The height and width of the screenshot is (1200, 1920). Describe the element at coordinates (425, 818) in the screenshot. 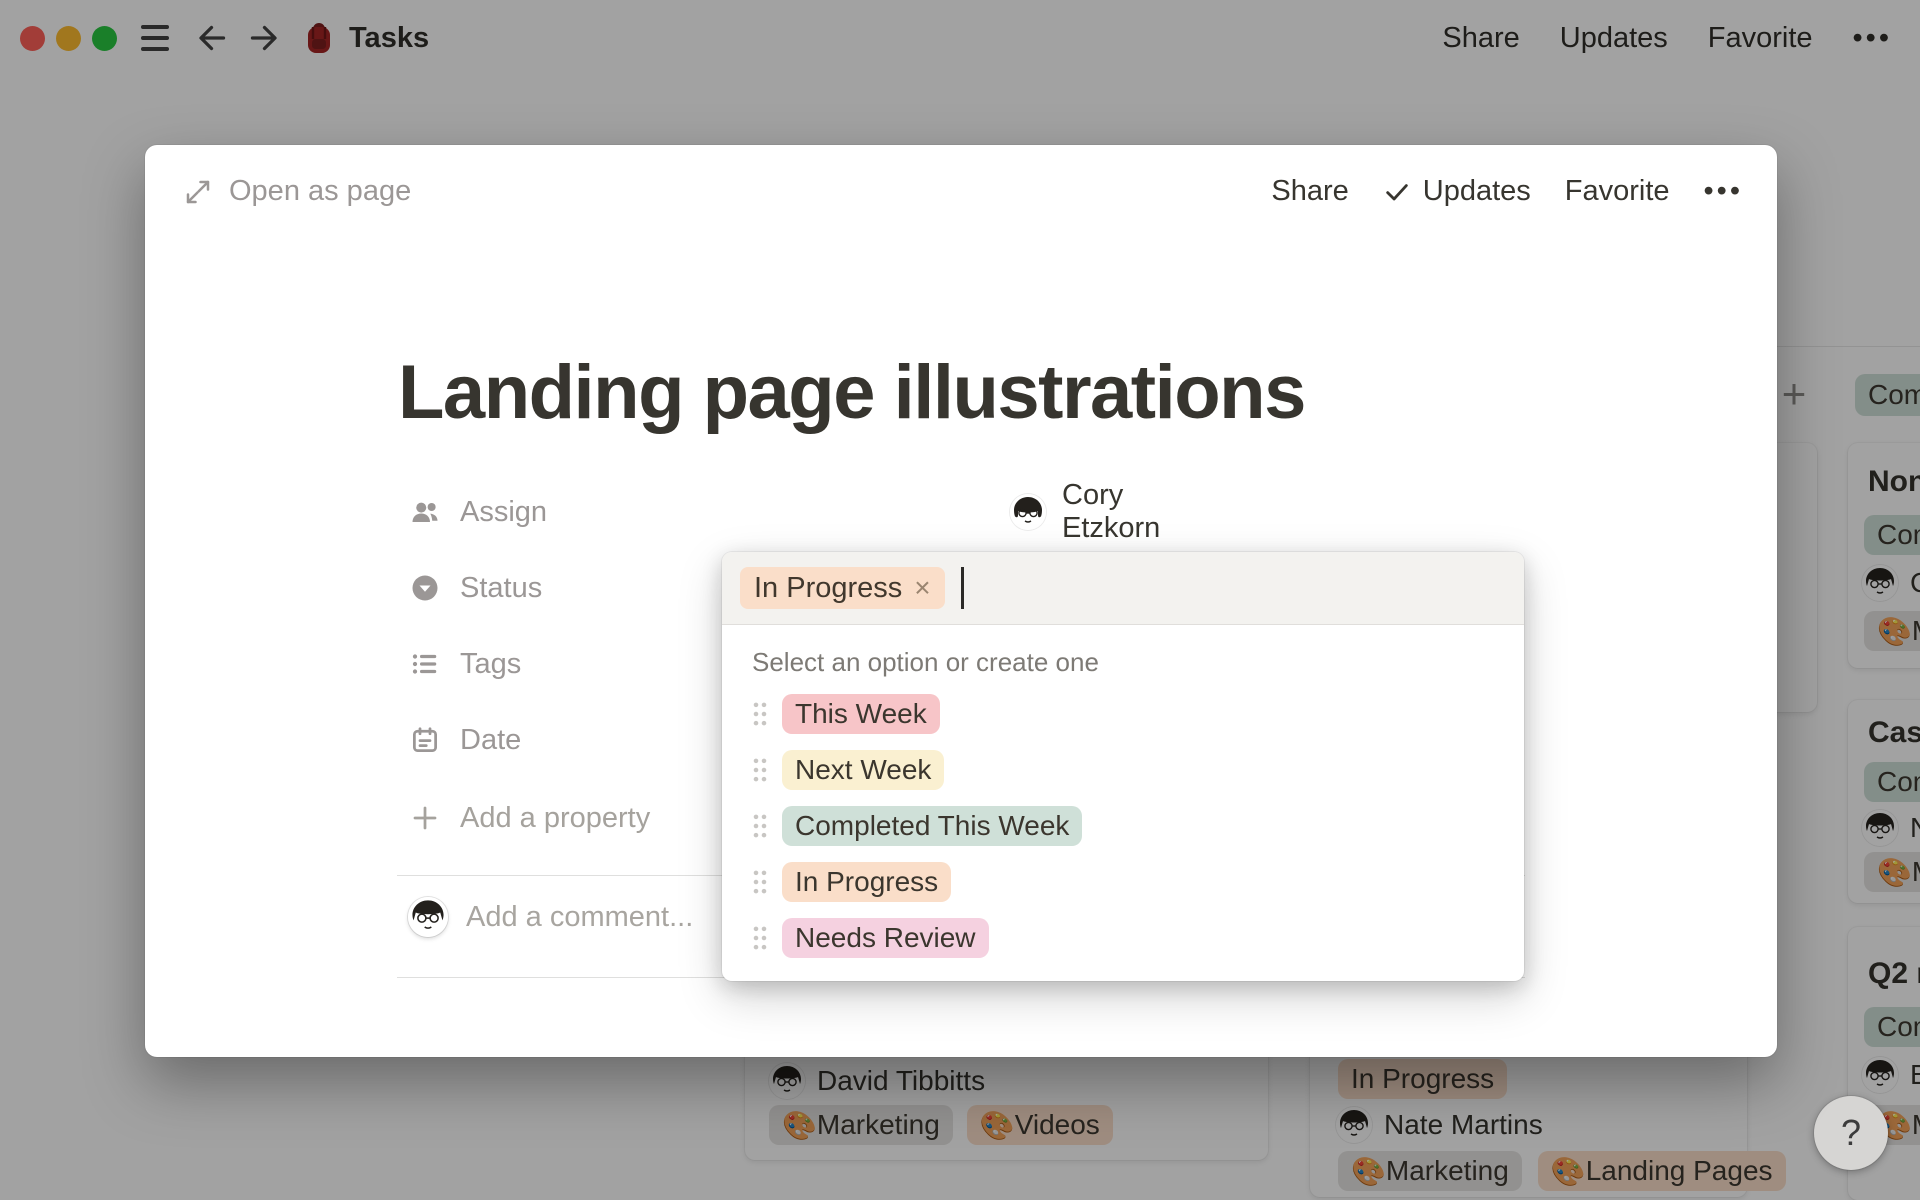

I see `plus-icon` at that location.